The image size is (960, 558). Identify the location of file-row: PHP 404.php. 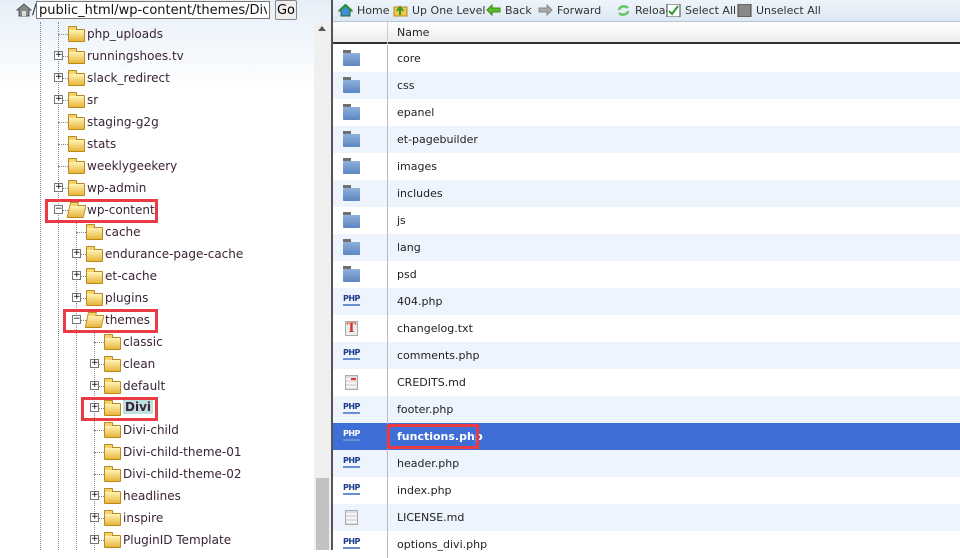
(646, 301).